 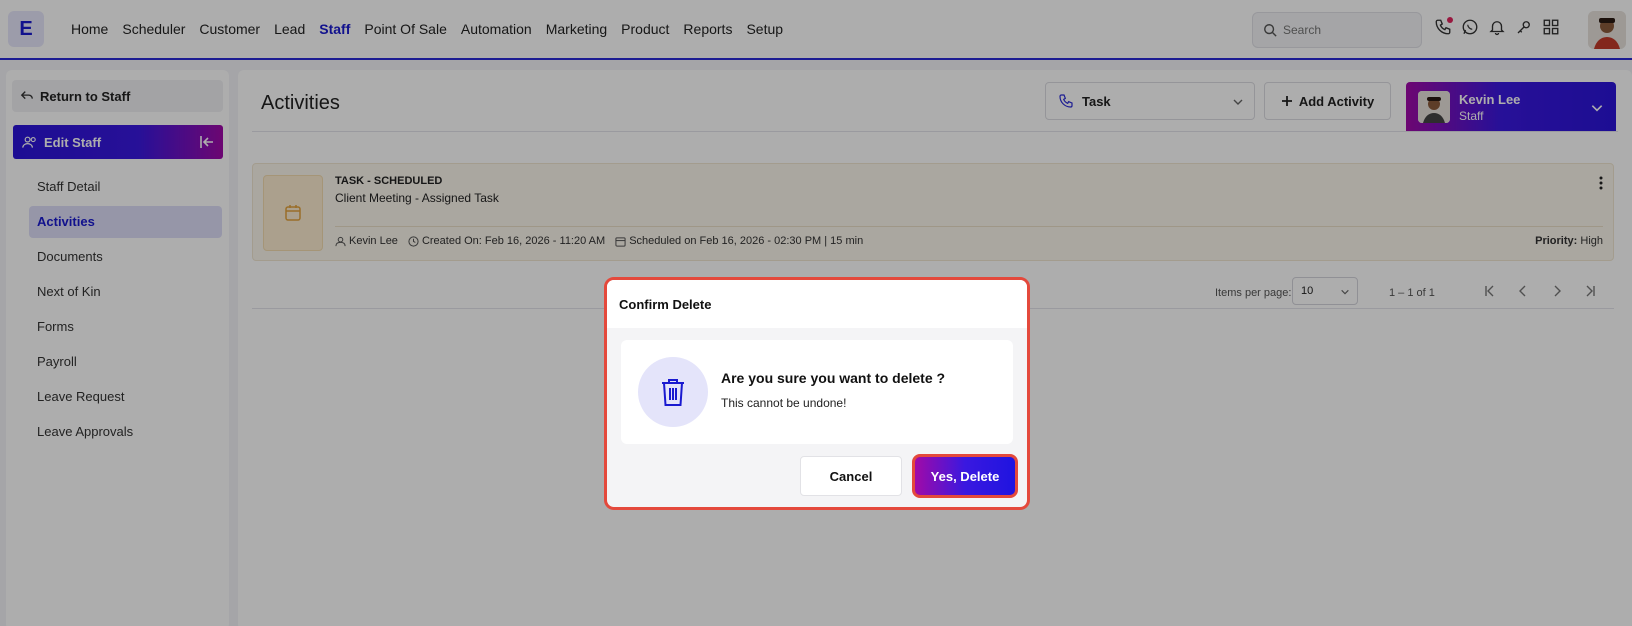 What do you see at coordinates (965, 476) in the screenshot?
I see `confirm-delete-button: Yes, Delete` at bounding box center [965, 476].